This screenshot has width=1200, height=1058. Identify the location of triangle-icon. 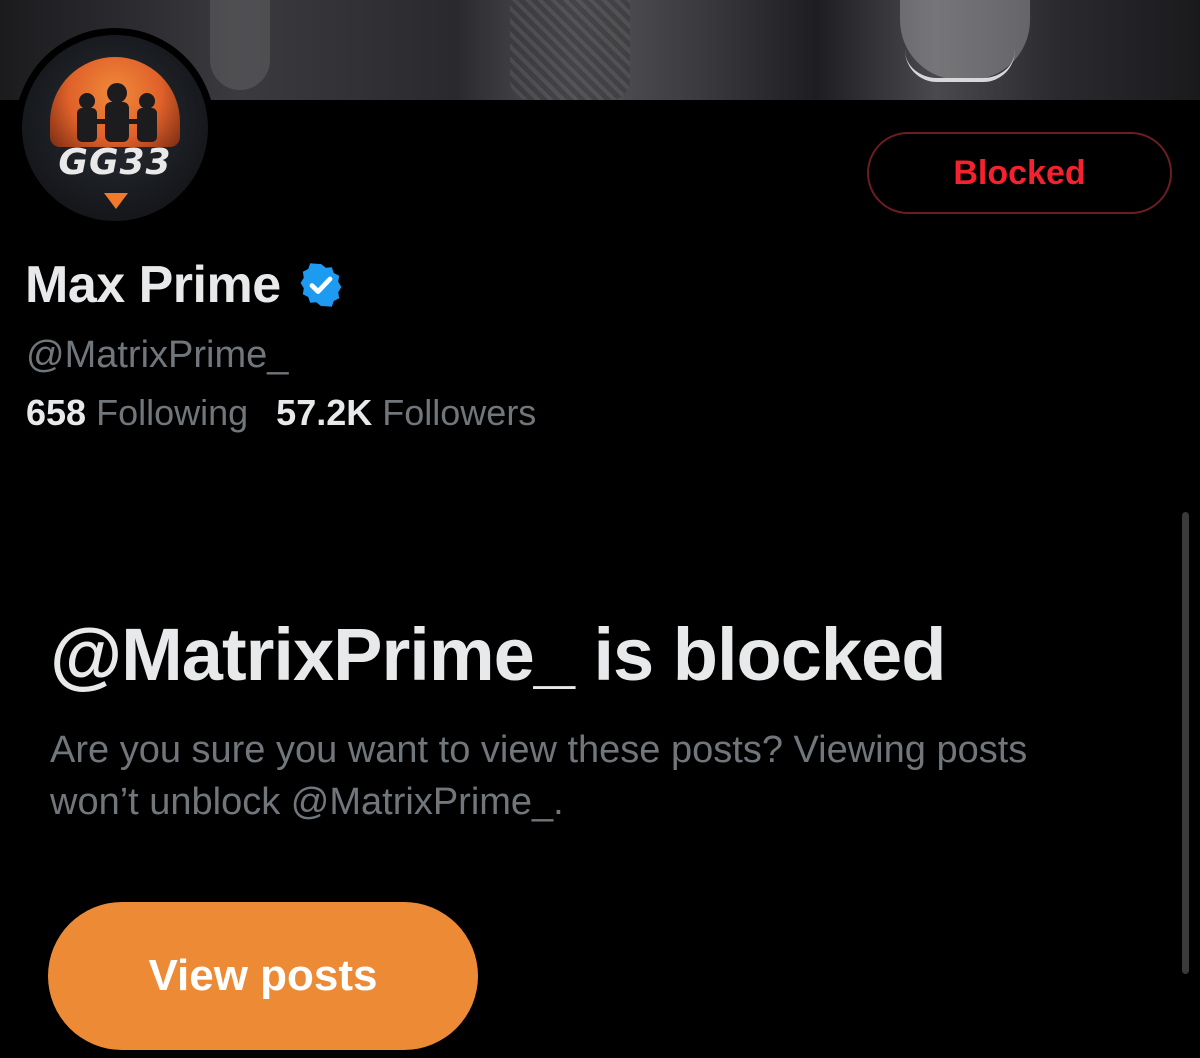
(116, 201).